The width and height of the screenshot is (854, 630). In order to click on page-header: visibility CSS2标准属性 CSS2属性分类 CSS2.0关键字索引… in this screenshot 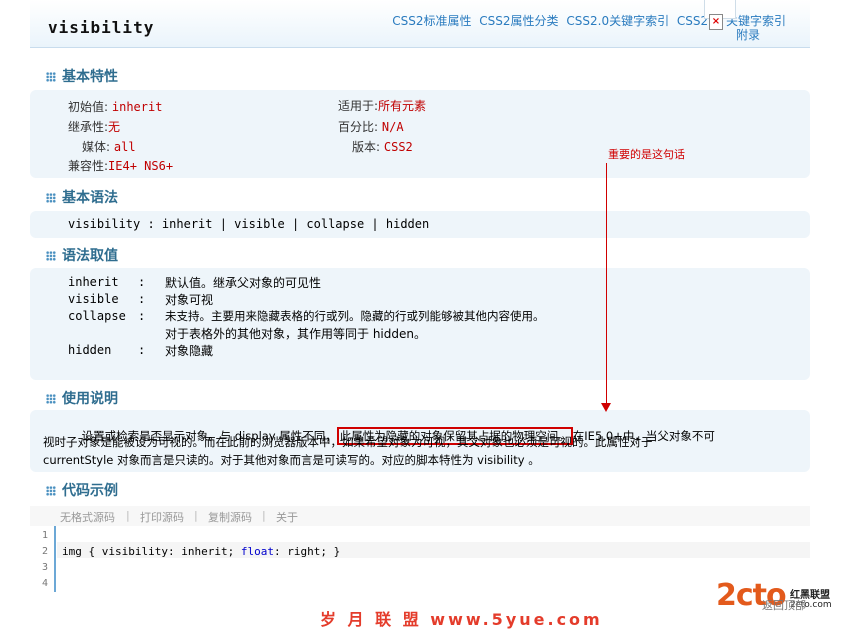, I will do `click(420, 24)`.